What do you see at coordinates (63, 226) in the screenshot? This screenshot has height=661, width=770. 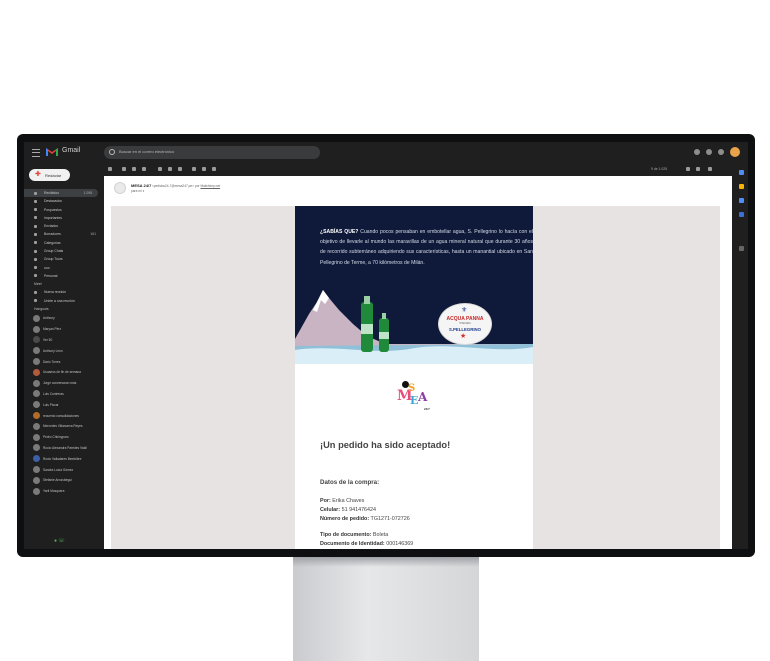 I see `sidebar-item-sent: Enviados` at bounding box center [63, 226].